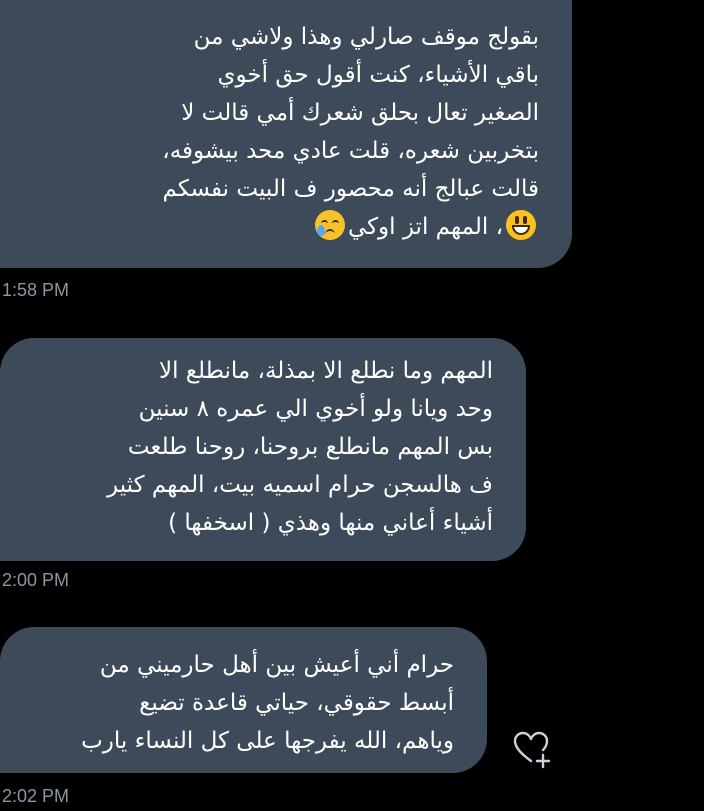 The image size is (704, 811). Describe the element at coordinates (521, 225) in the screenshot. I see `smiling-face-icon` at that location.